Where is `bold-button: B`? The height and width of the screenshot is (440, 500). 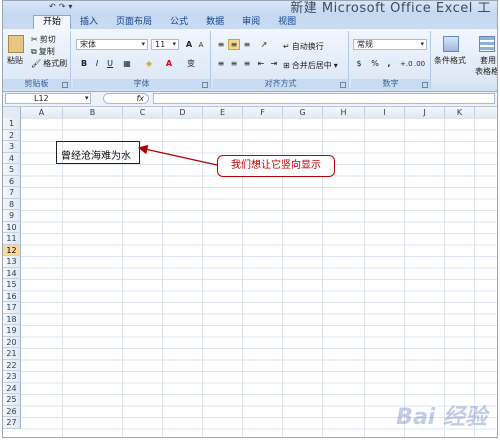
bold-button: B is located at coordinates (84, 63).